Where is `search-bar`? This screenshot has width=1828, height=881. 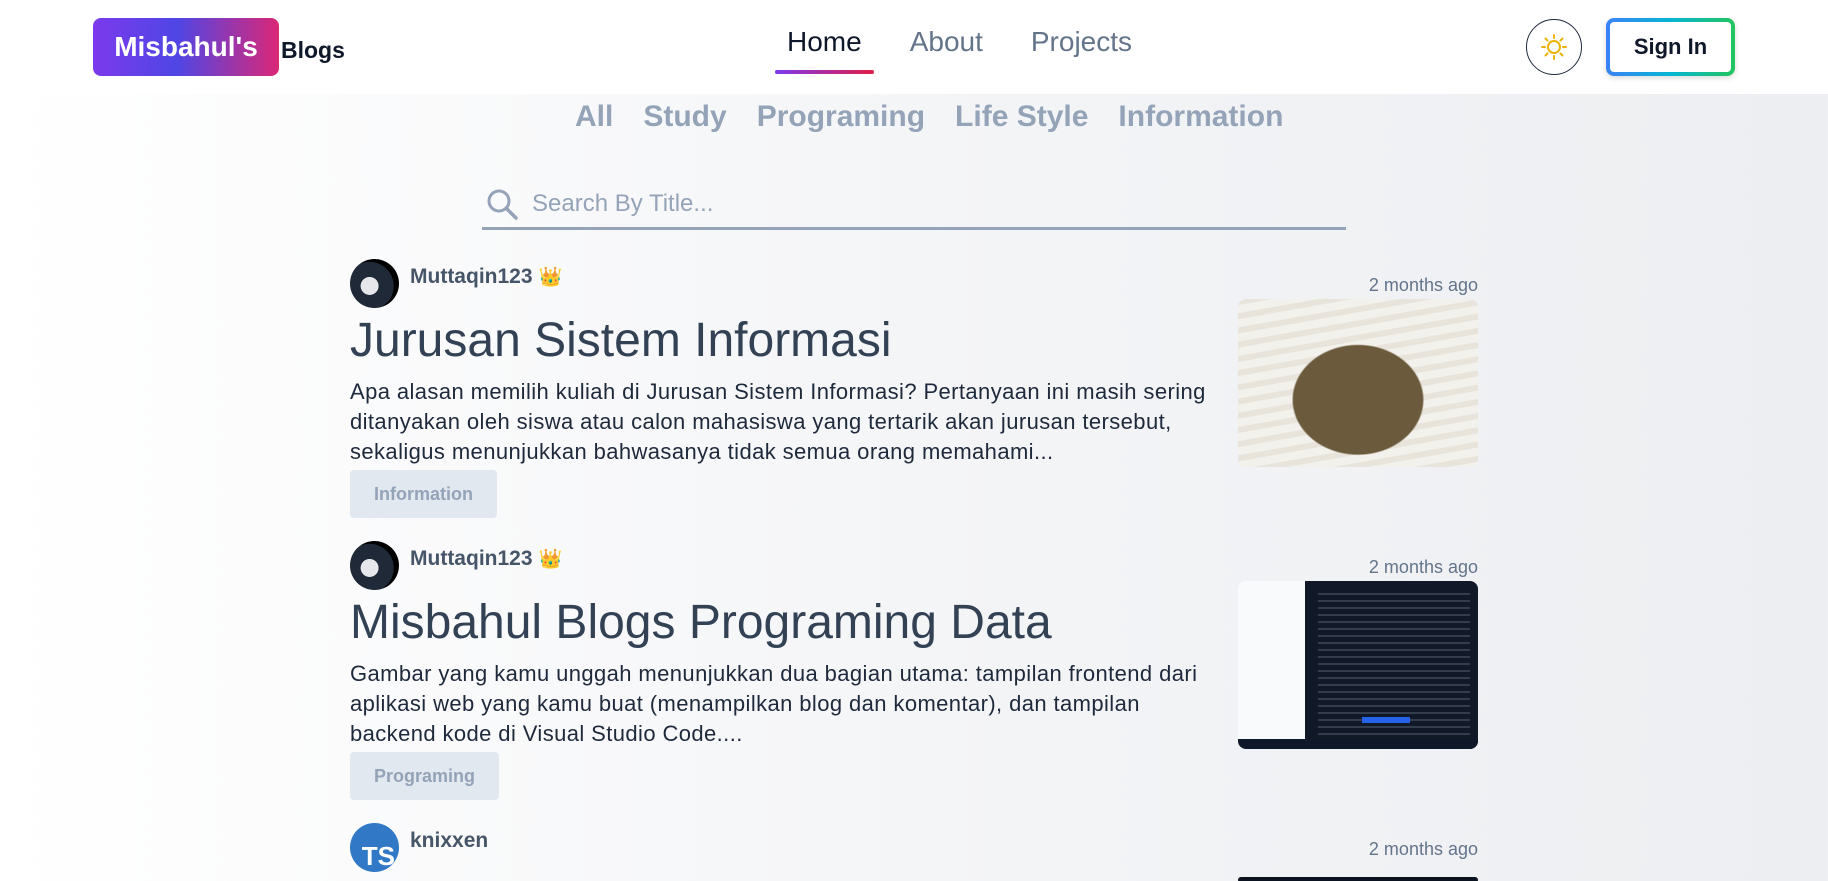
search-bar is located at coordinates (914, 205).